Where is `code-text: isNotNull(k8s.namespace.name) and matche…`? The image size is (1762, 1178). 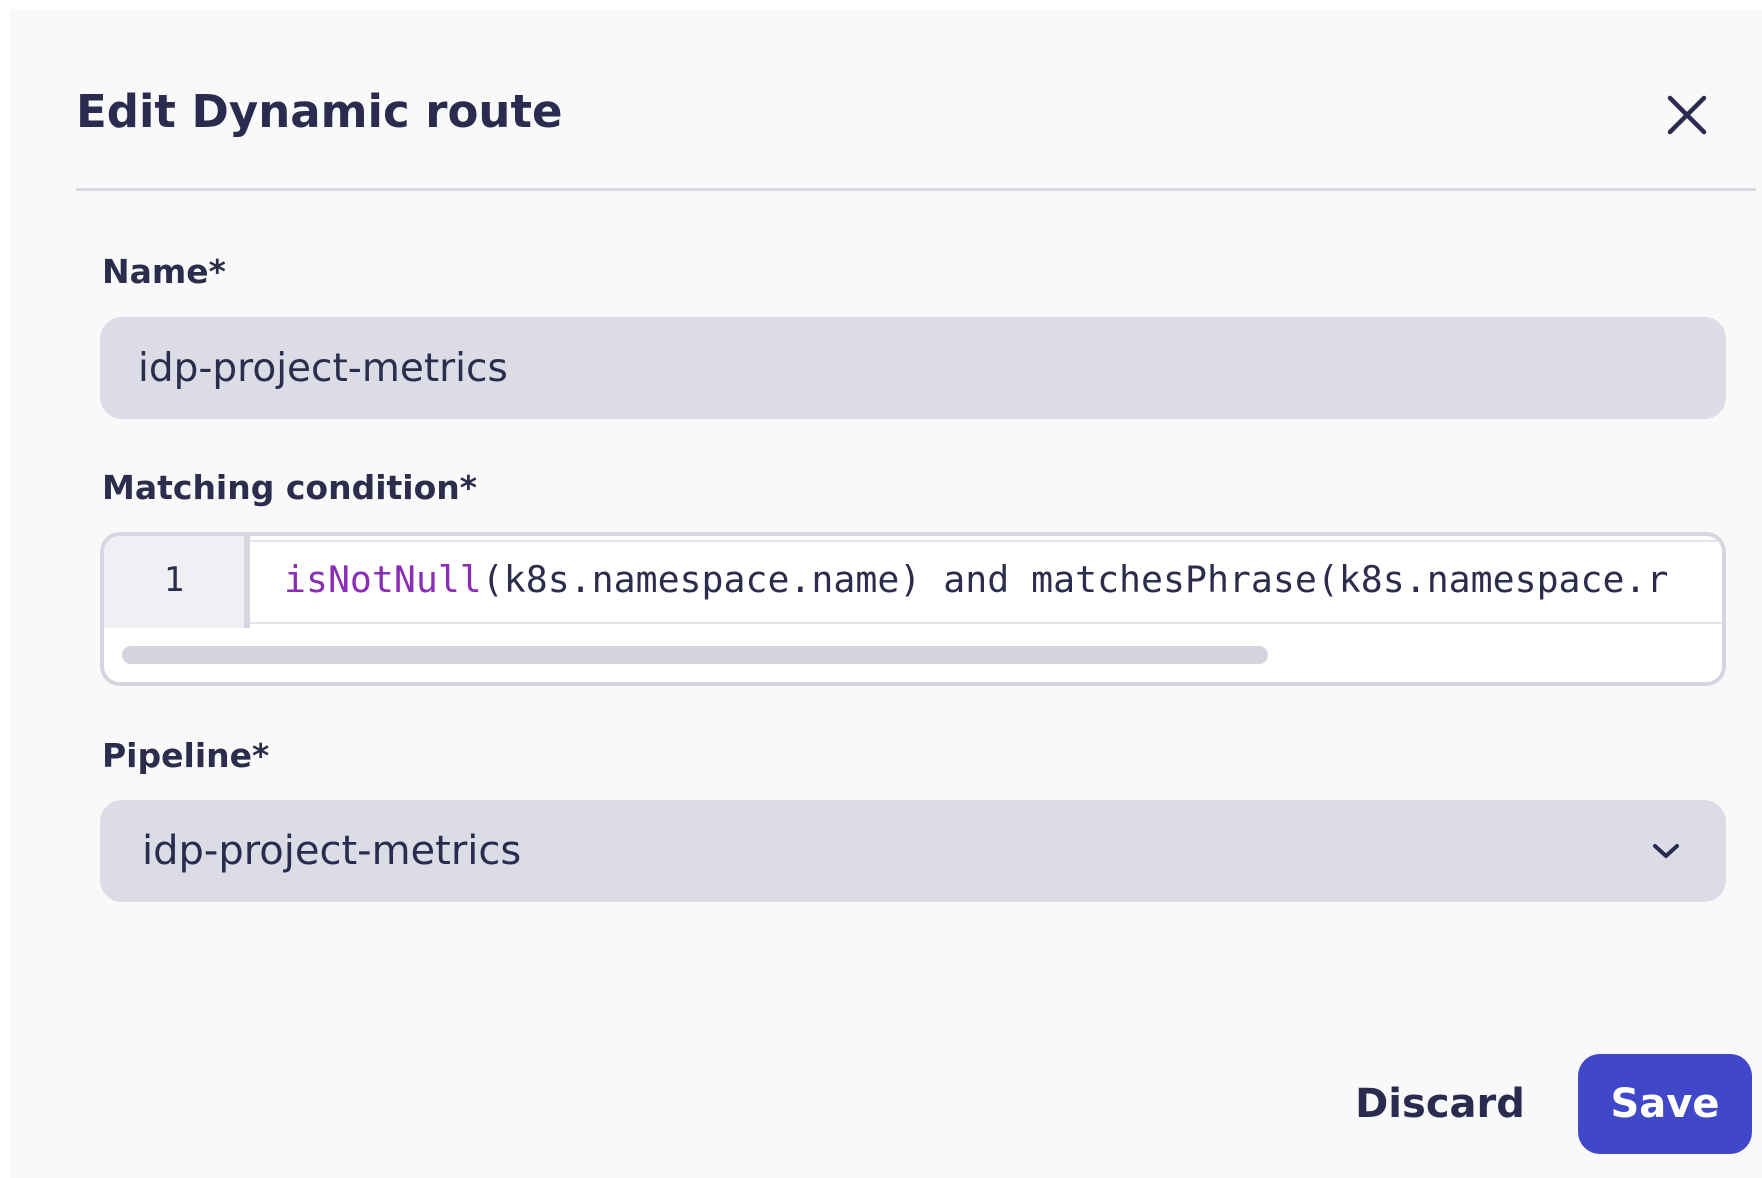 code-text: isNotNull(k8s.namespace.name) and matche… is located at coordinates (976, 579).